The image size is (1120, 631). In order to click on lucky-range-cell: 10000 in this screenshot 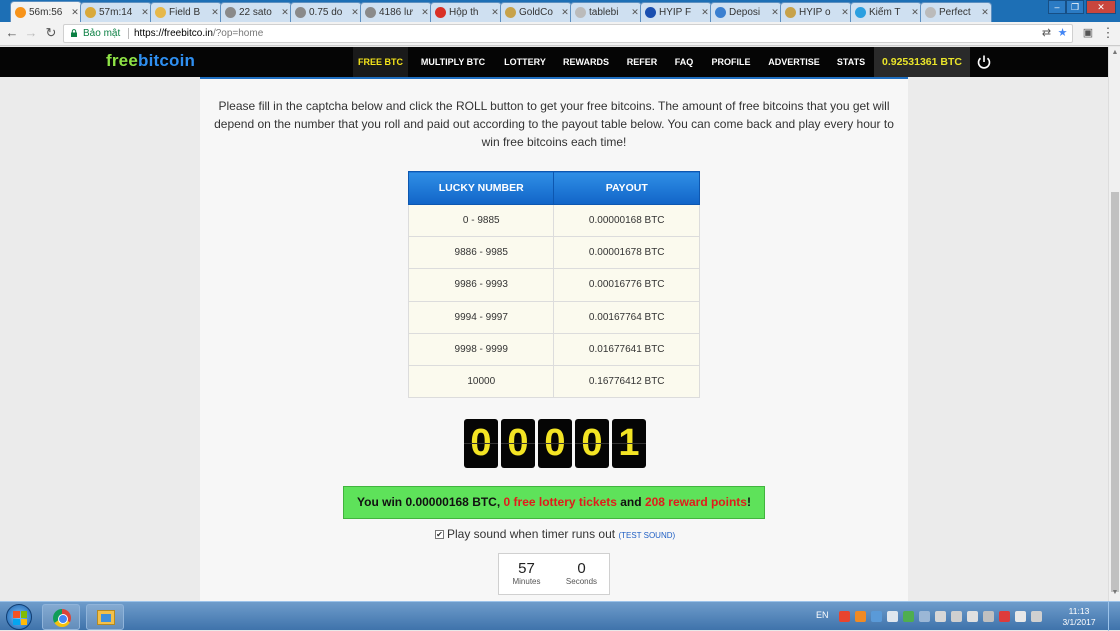, I will do `click(481, 381)`.